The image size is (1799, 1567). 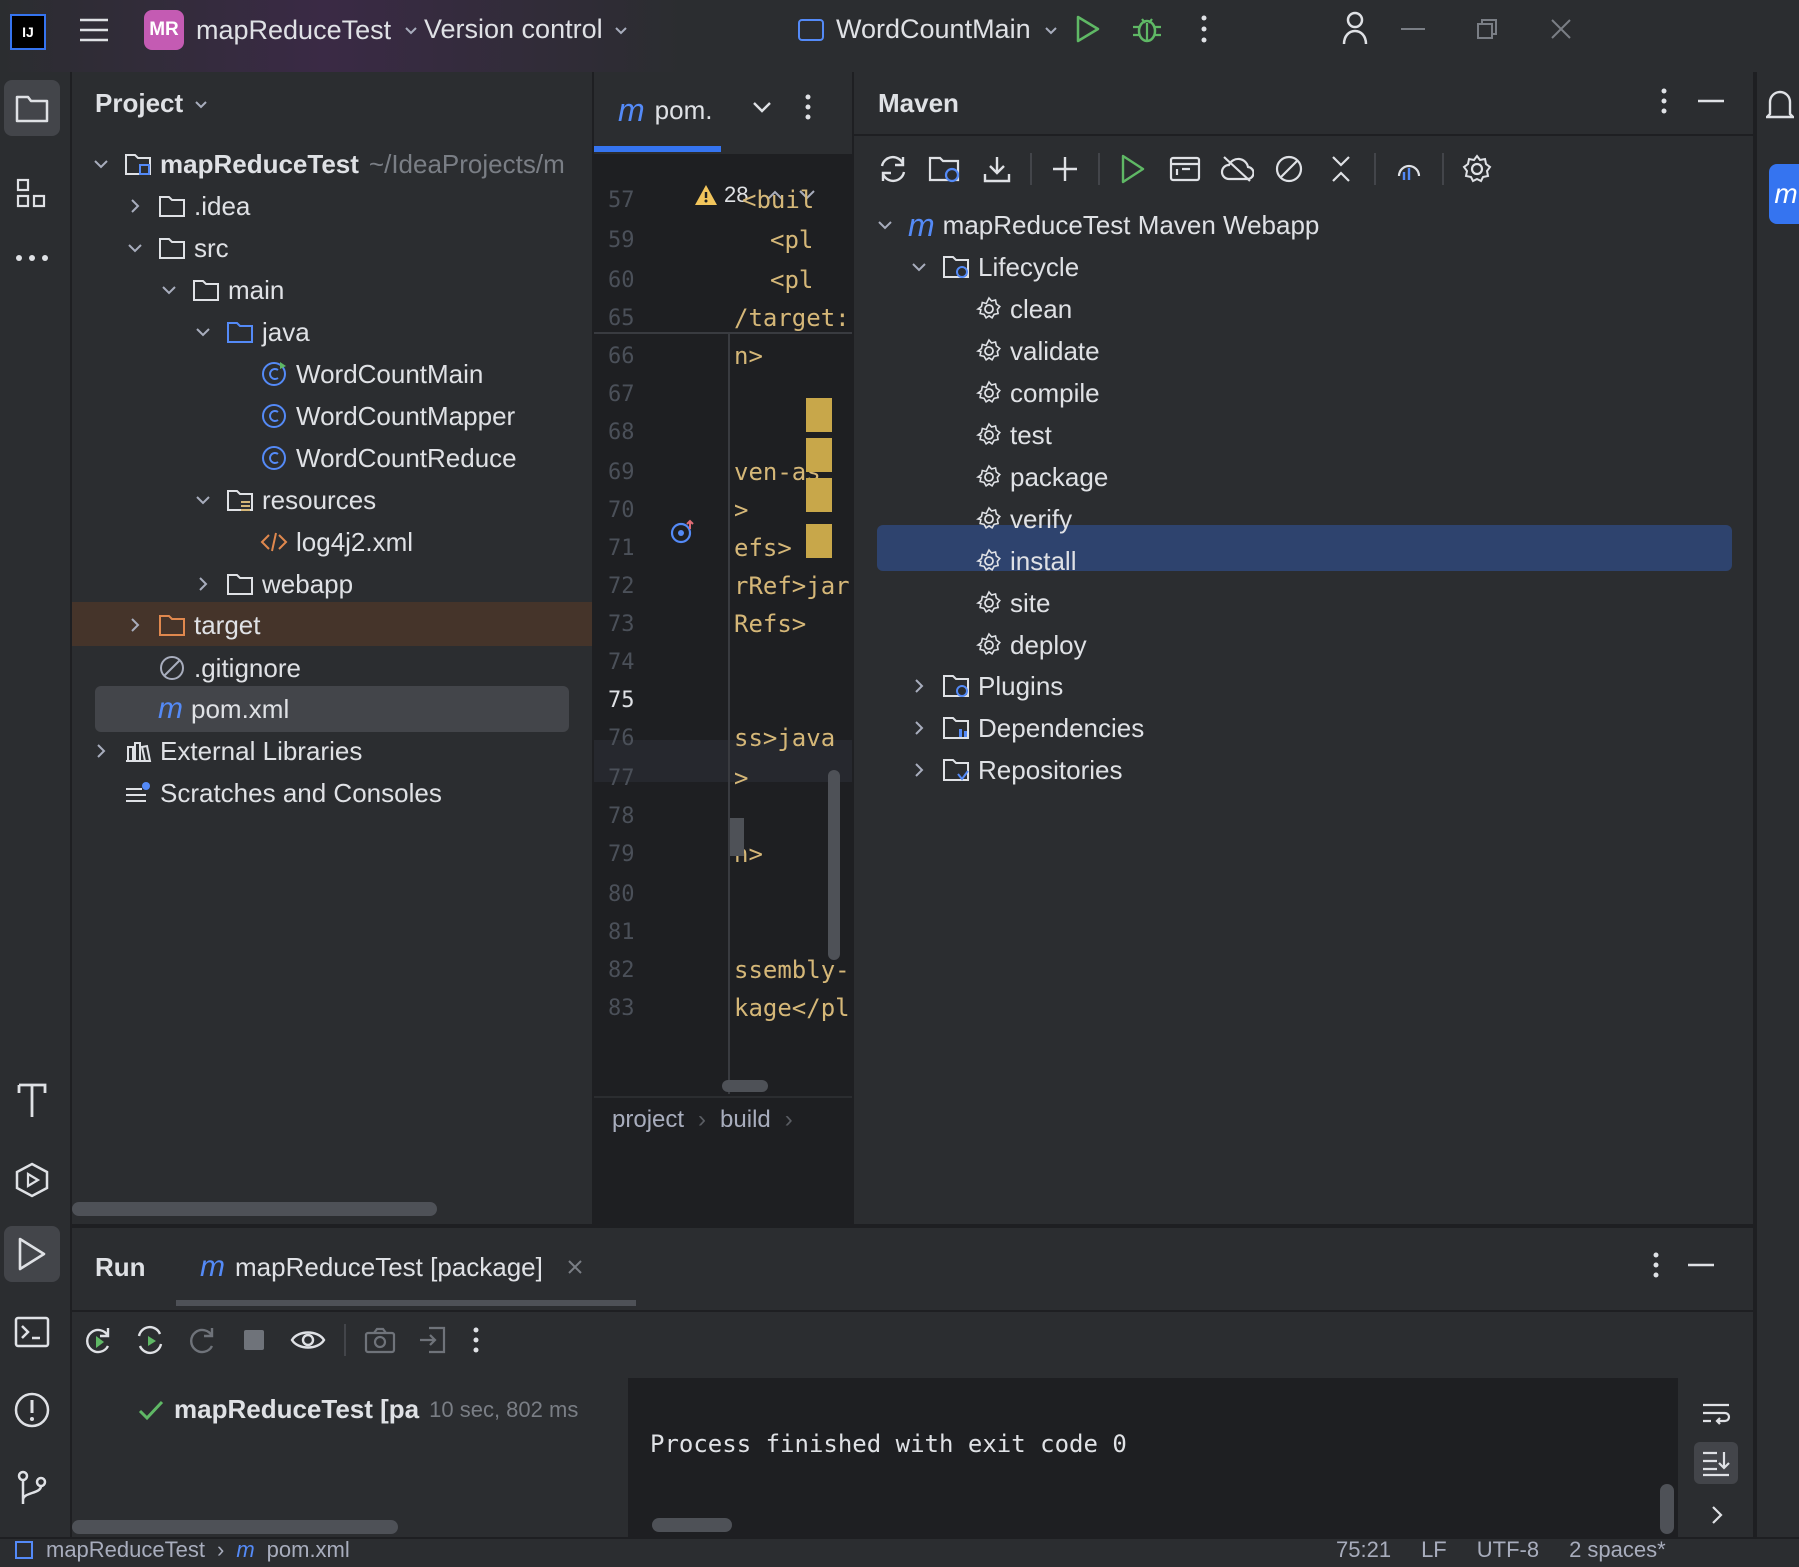 What do you see at coordinates (1784, 194) in the screenshot?
I see `maven-tool-icon: m` at bounding box center [1784, 194].